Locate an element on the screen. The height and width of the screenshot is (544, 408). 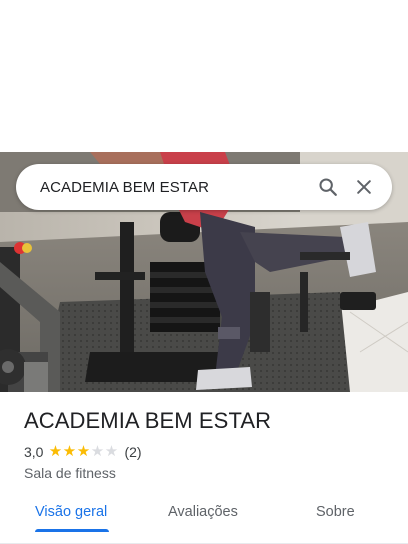
search-bar: ACADEMIA BEM ESTAR is located at coordinates (204, 187).